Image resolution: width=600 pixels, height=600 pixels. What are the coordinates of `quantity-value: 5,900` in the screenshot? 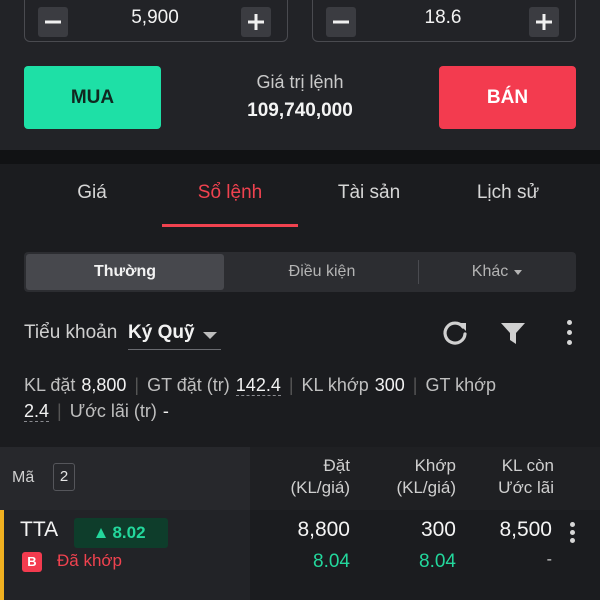 It's located at (155, 18).